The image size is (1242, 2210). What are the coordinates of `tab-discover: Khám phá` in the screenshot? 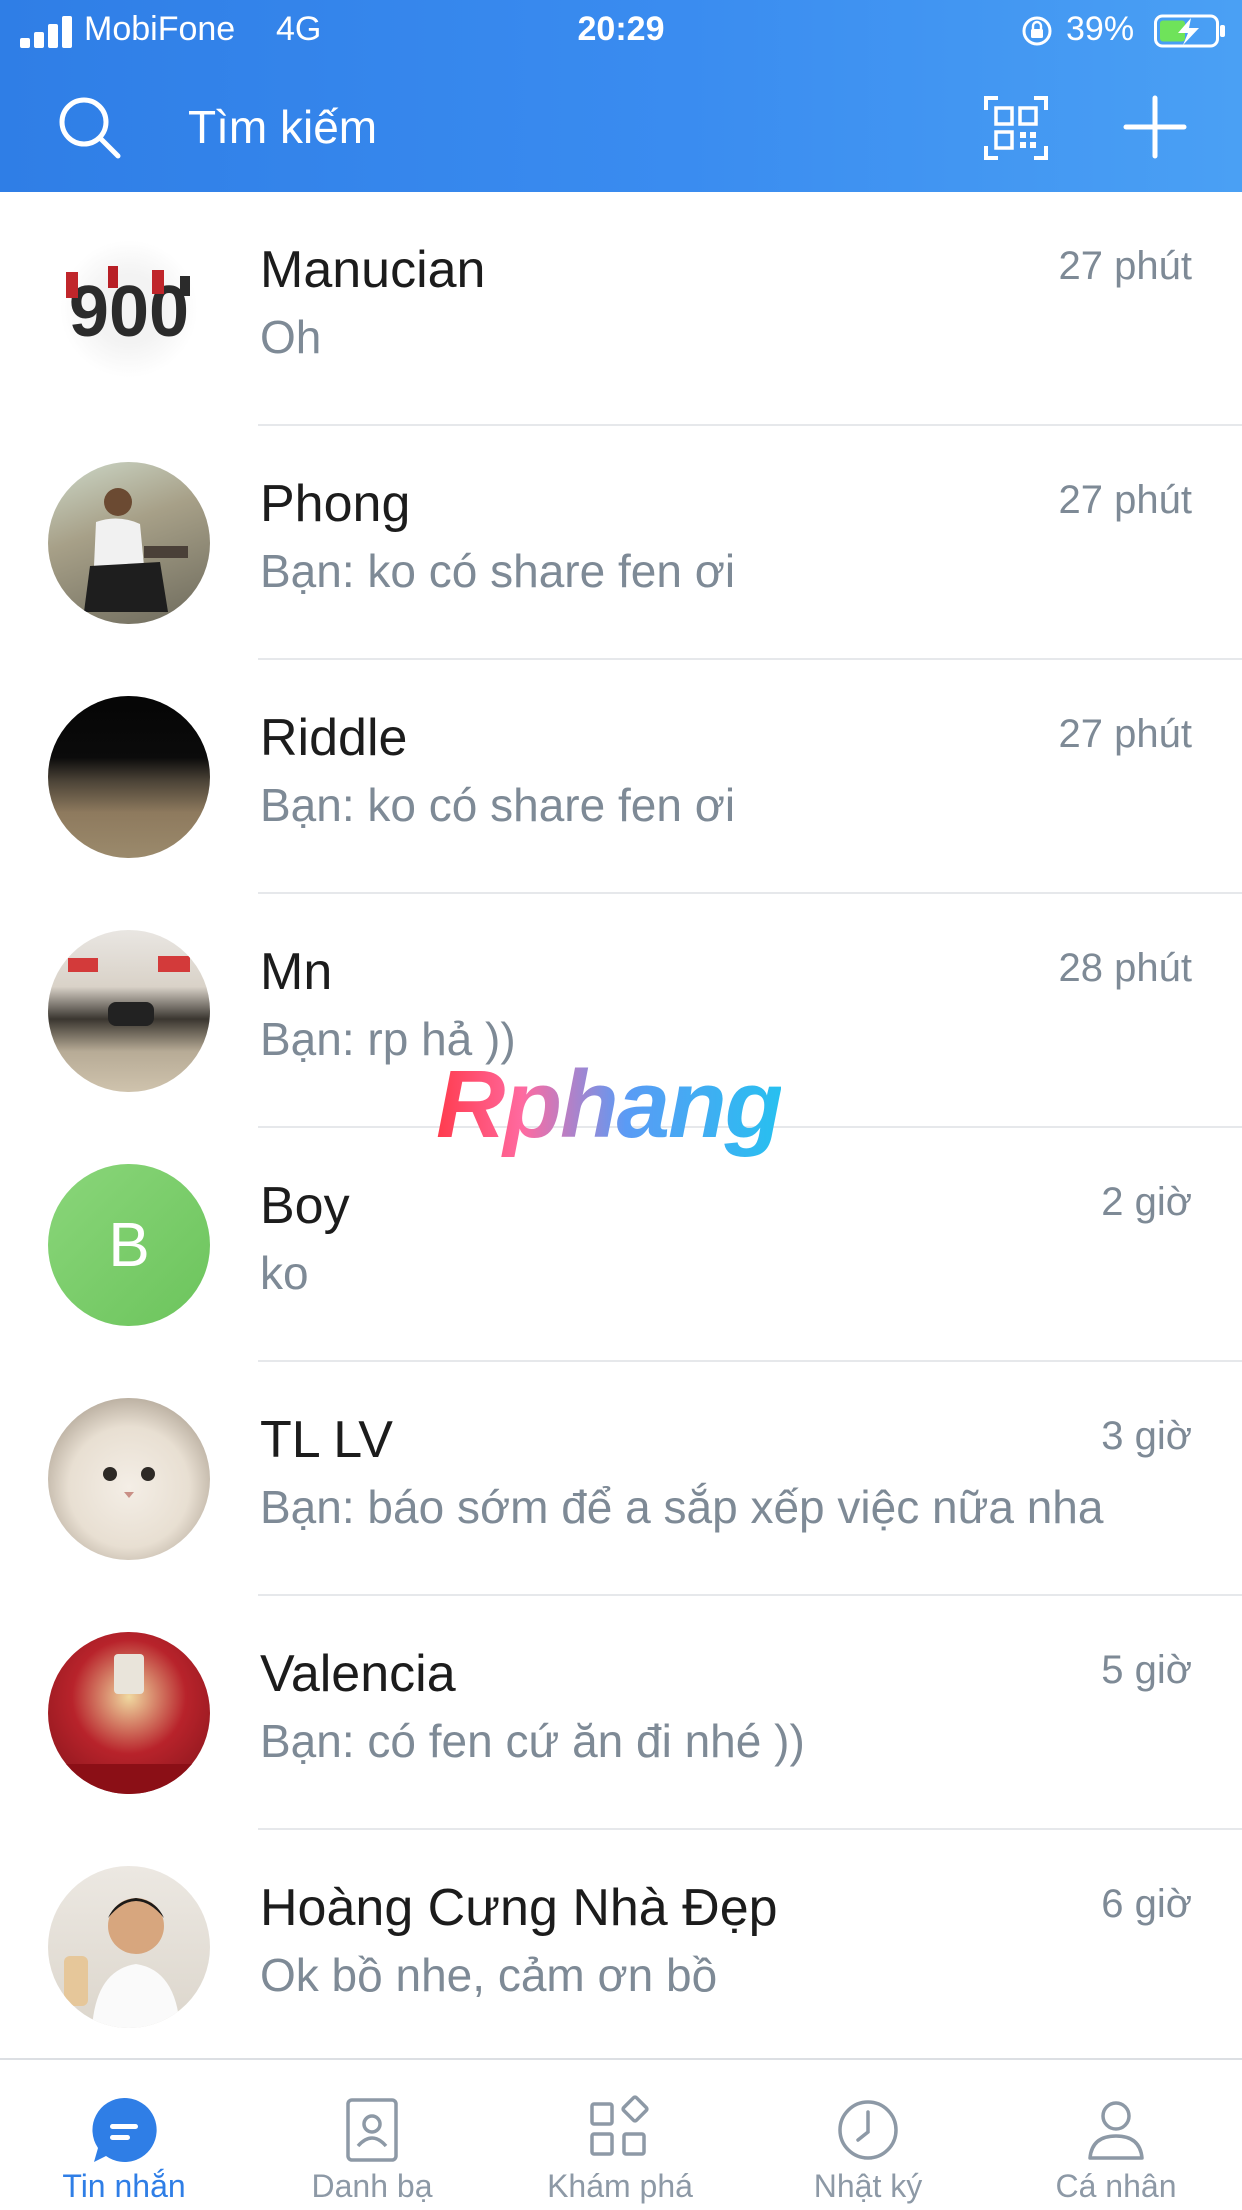 It's located at (620, 2135).